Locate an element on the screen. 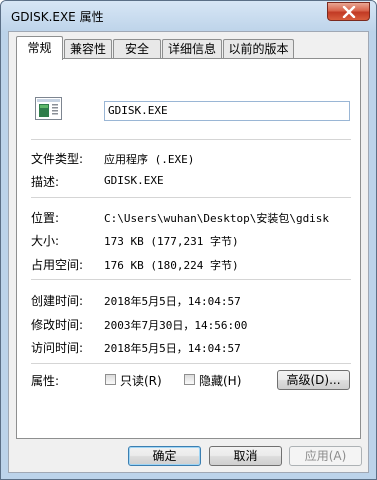  tab-compatibility: 兼容性 is located at coordinates (88, 49).